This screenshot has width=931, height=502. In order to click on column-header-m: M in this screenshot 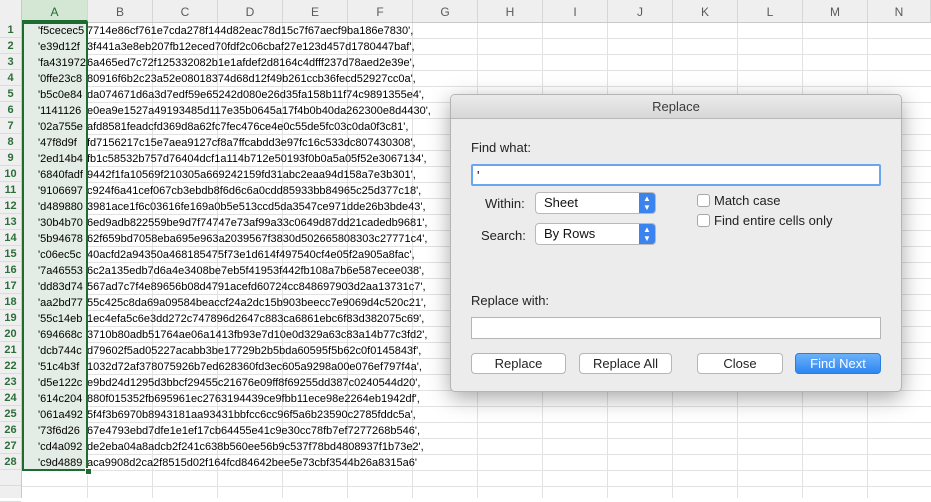, I will do `click(835, 11)`.